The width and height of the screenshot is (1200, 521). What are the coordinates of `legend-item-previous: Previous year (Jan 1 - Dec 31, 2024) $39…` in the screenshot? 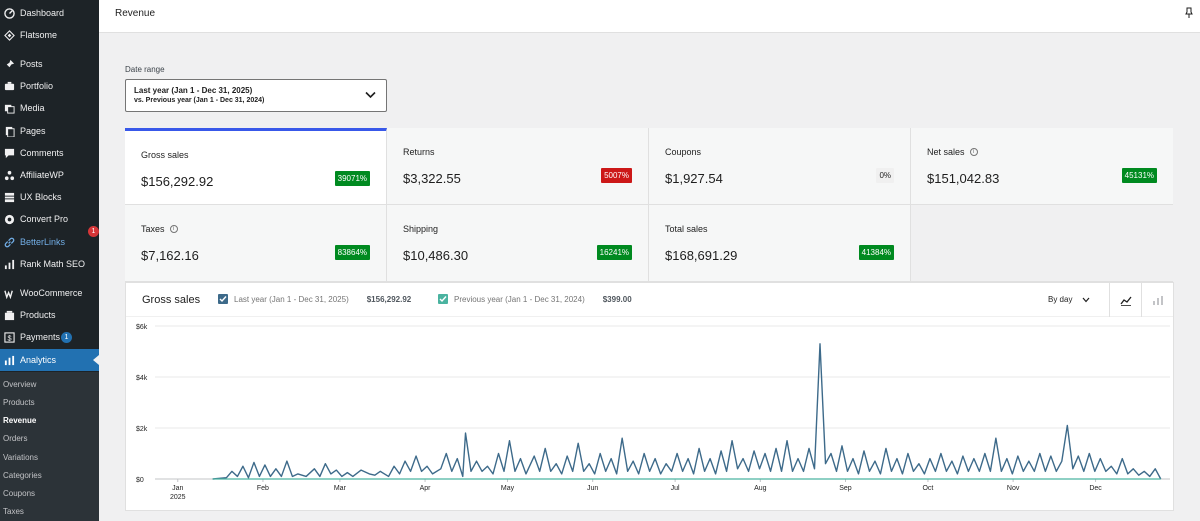 It's located at (535, 299).